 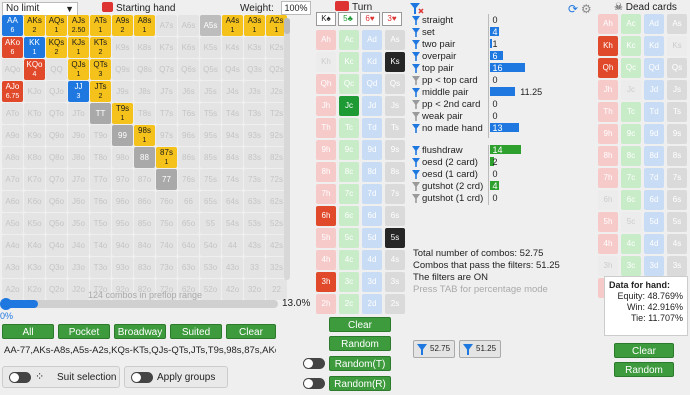 What do you see at coordinates (395, 84) in the screenshot?
I see `picker-card: Qs` at bounding box center [395, 84].